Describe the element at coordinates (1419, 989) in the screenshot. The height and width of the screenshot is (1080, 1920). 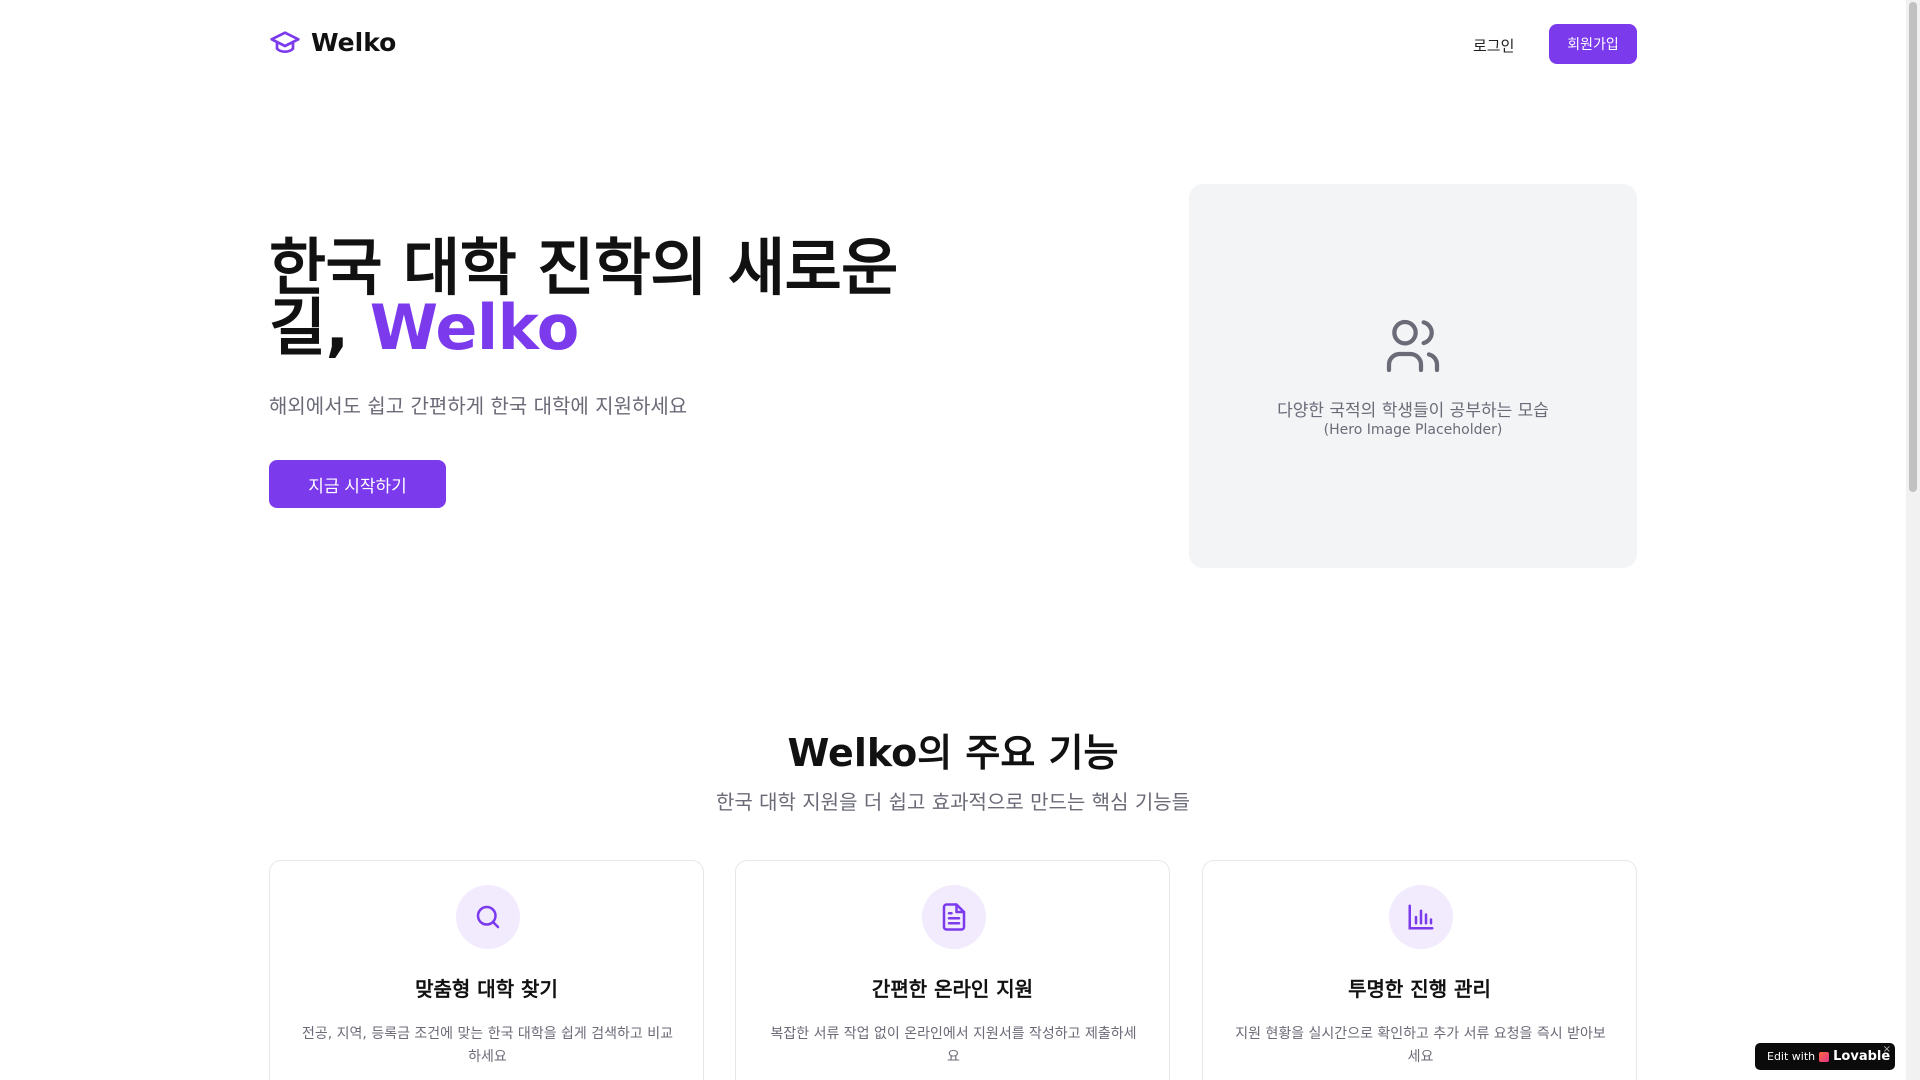
I see `feature-title: 투명한 진행 관리` at that location.